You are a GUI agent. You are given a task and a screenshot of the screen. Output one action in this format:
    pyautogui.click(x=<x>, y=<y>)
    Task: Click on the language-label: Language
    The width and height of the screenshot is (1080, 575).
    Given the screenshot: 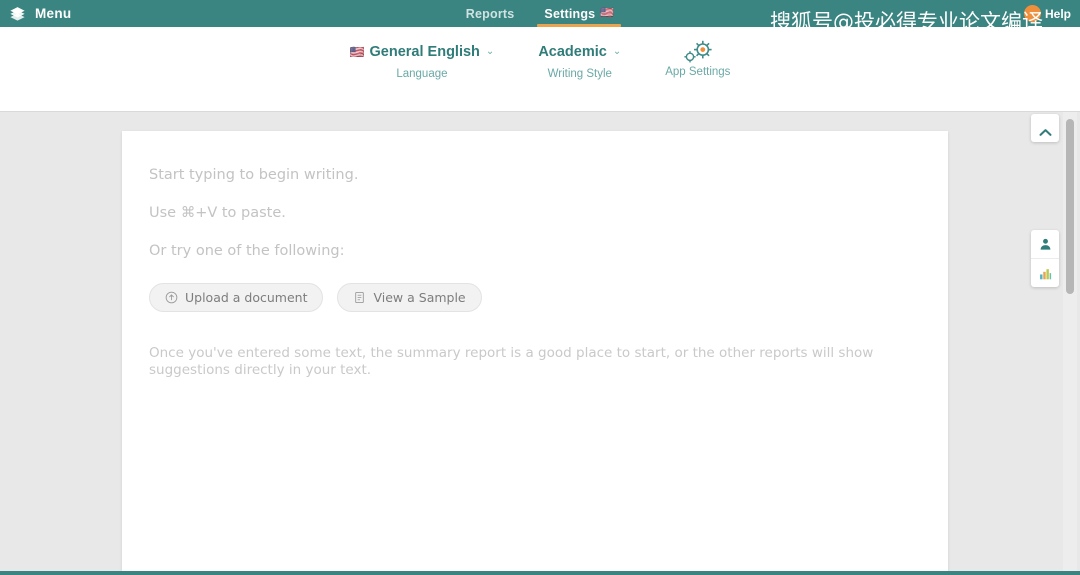 What is the action you would take?
    pyautogui.click(x=422, y=74)
    